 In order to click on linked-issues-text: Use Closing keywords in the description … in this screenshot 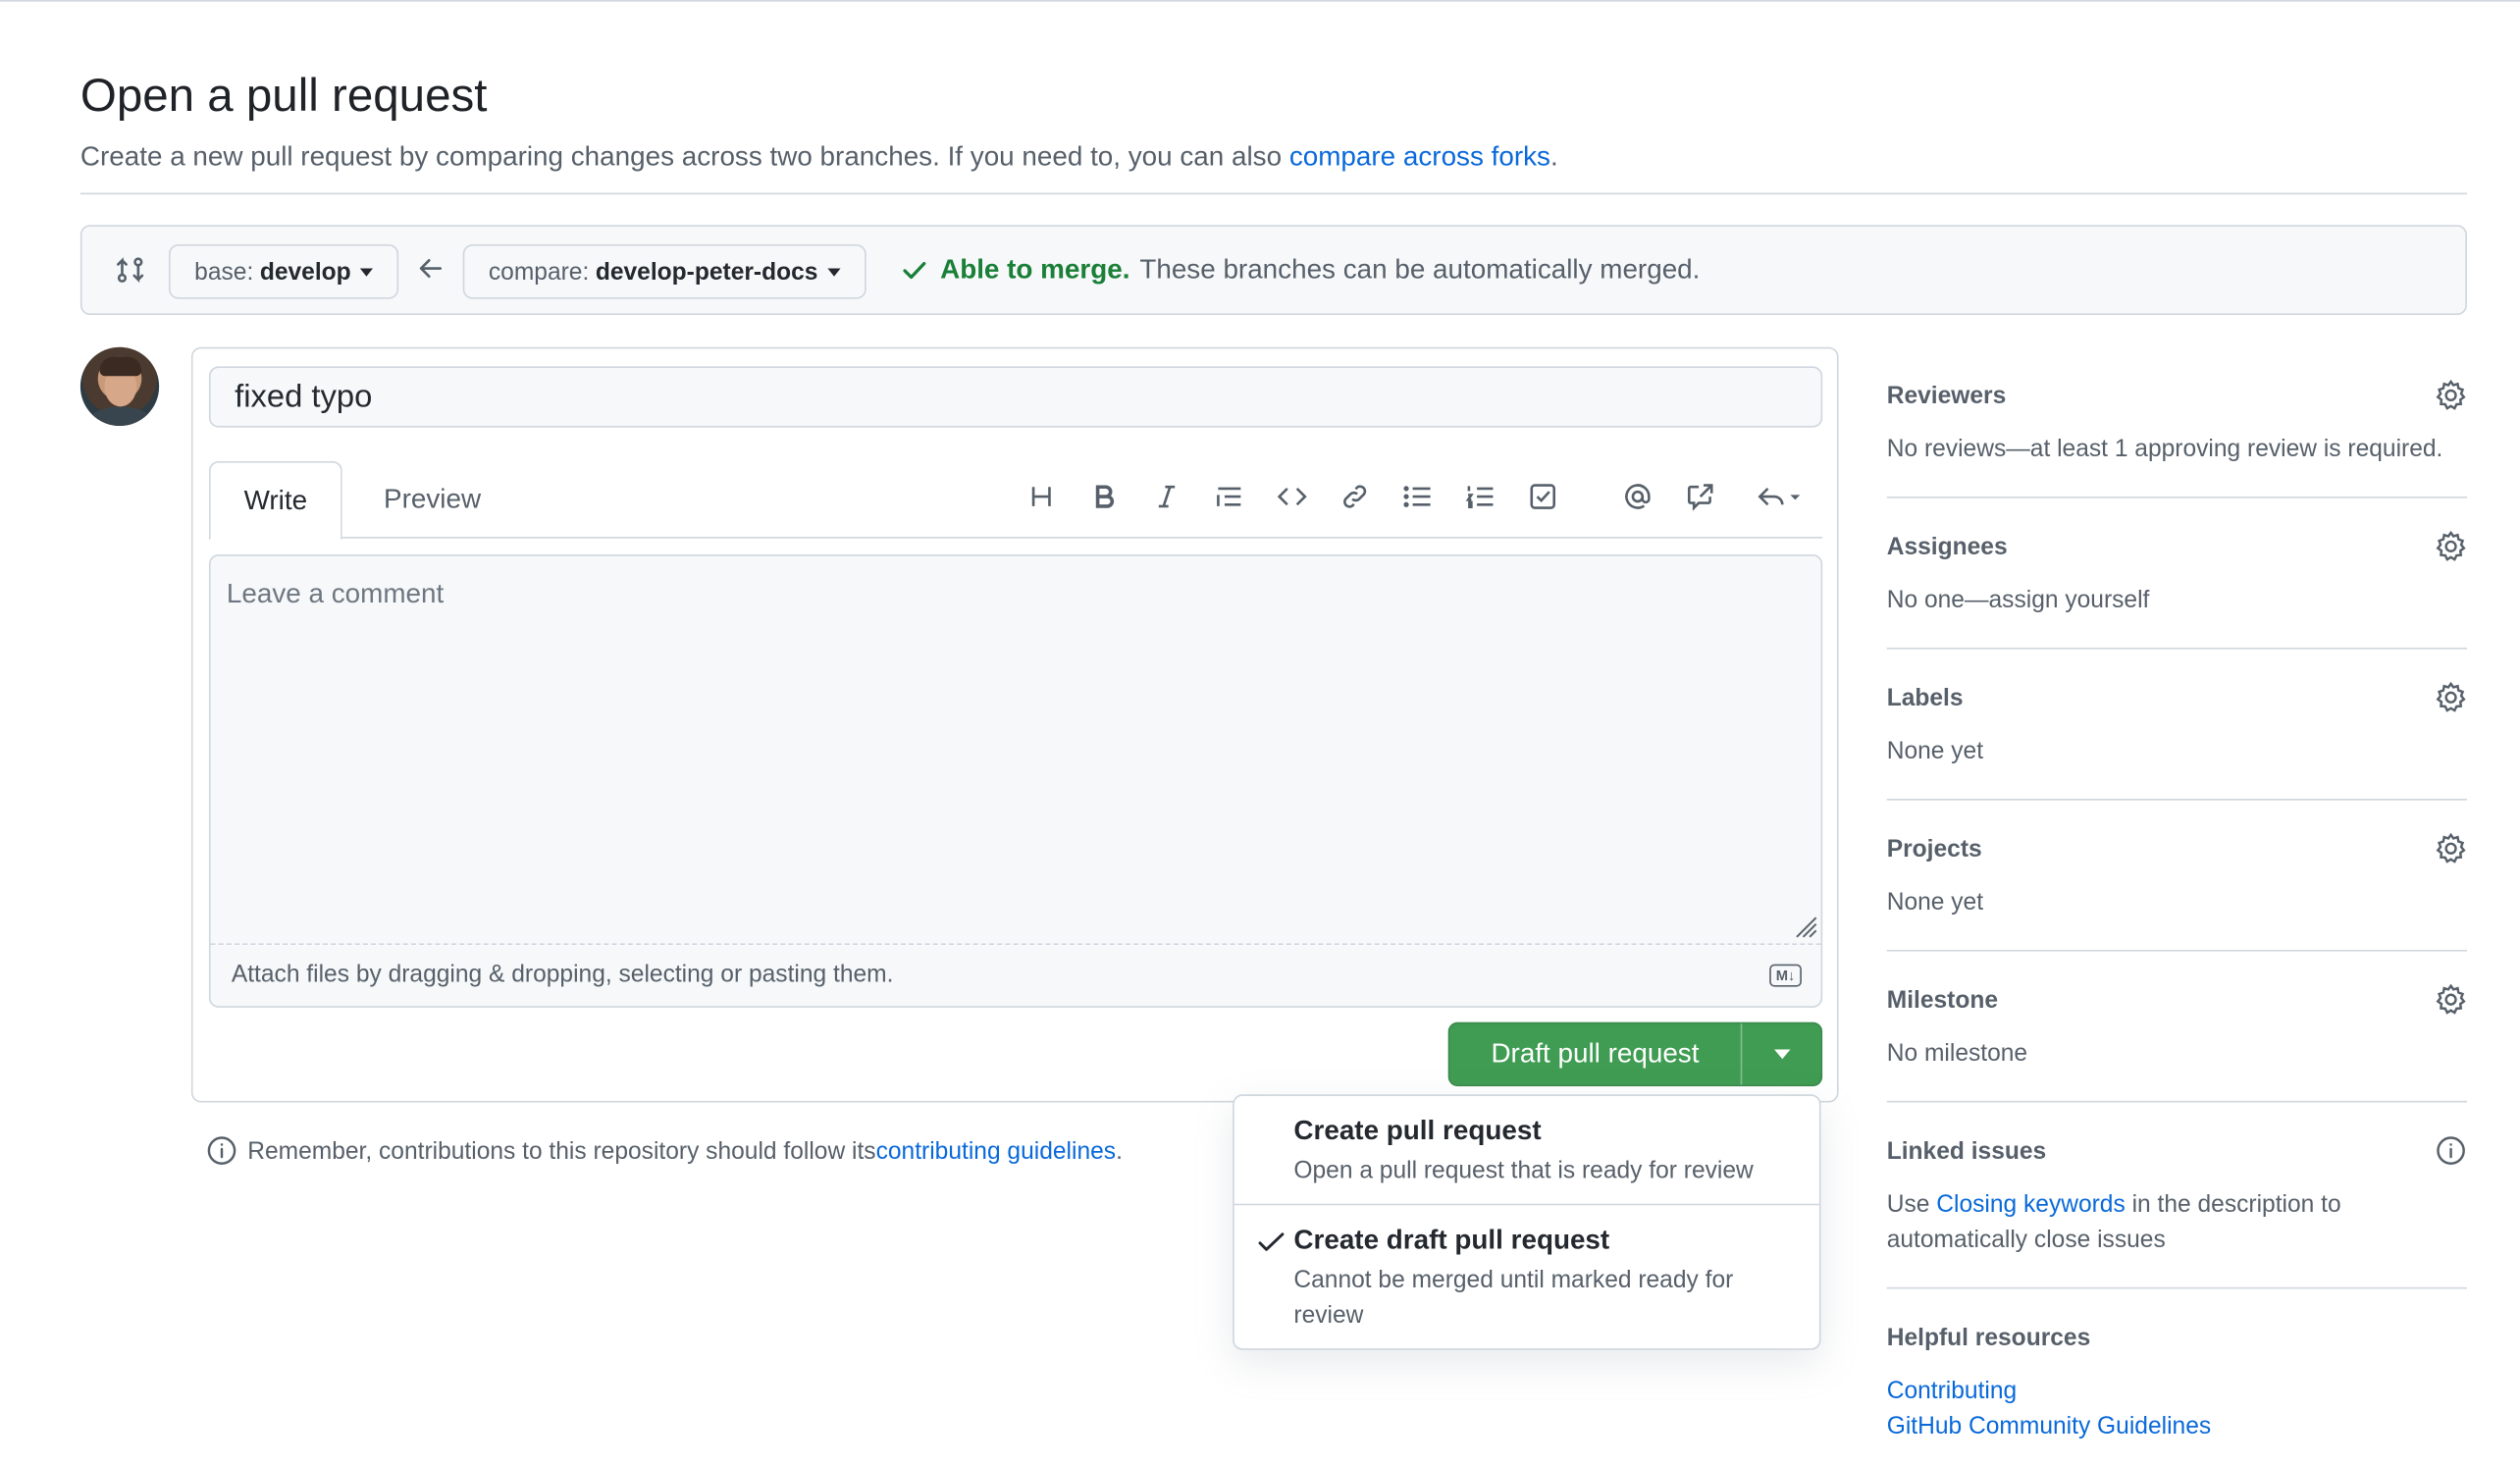, I will do `click(2144, 1223)`.